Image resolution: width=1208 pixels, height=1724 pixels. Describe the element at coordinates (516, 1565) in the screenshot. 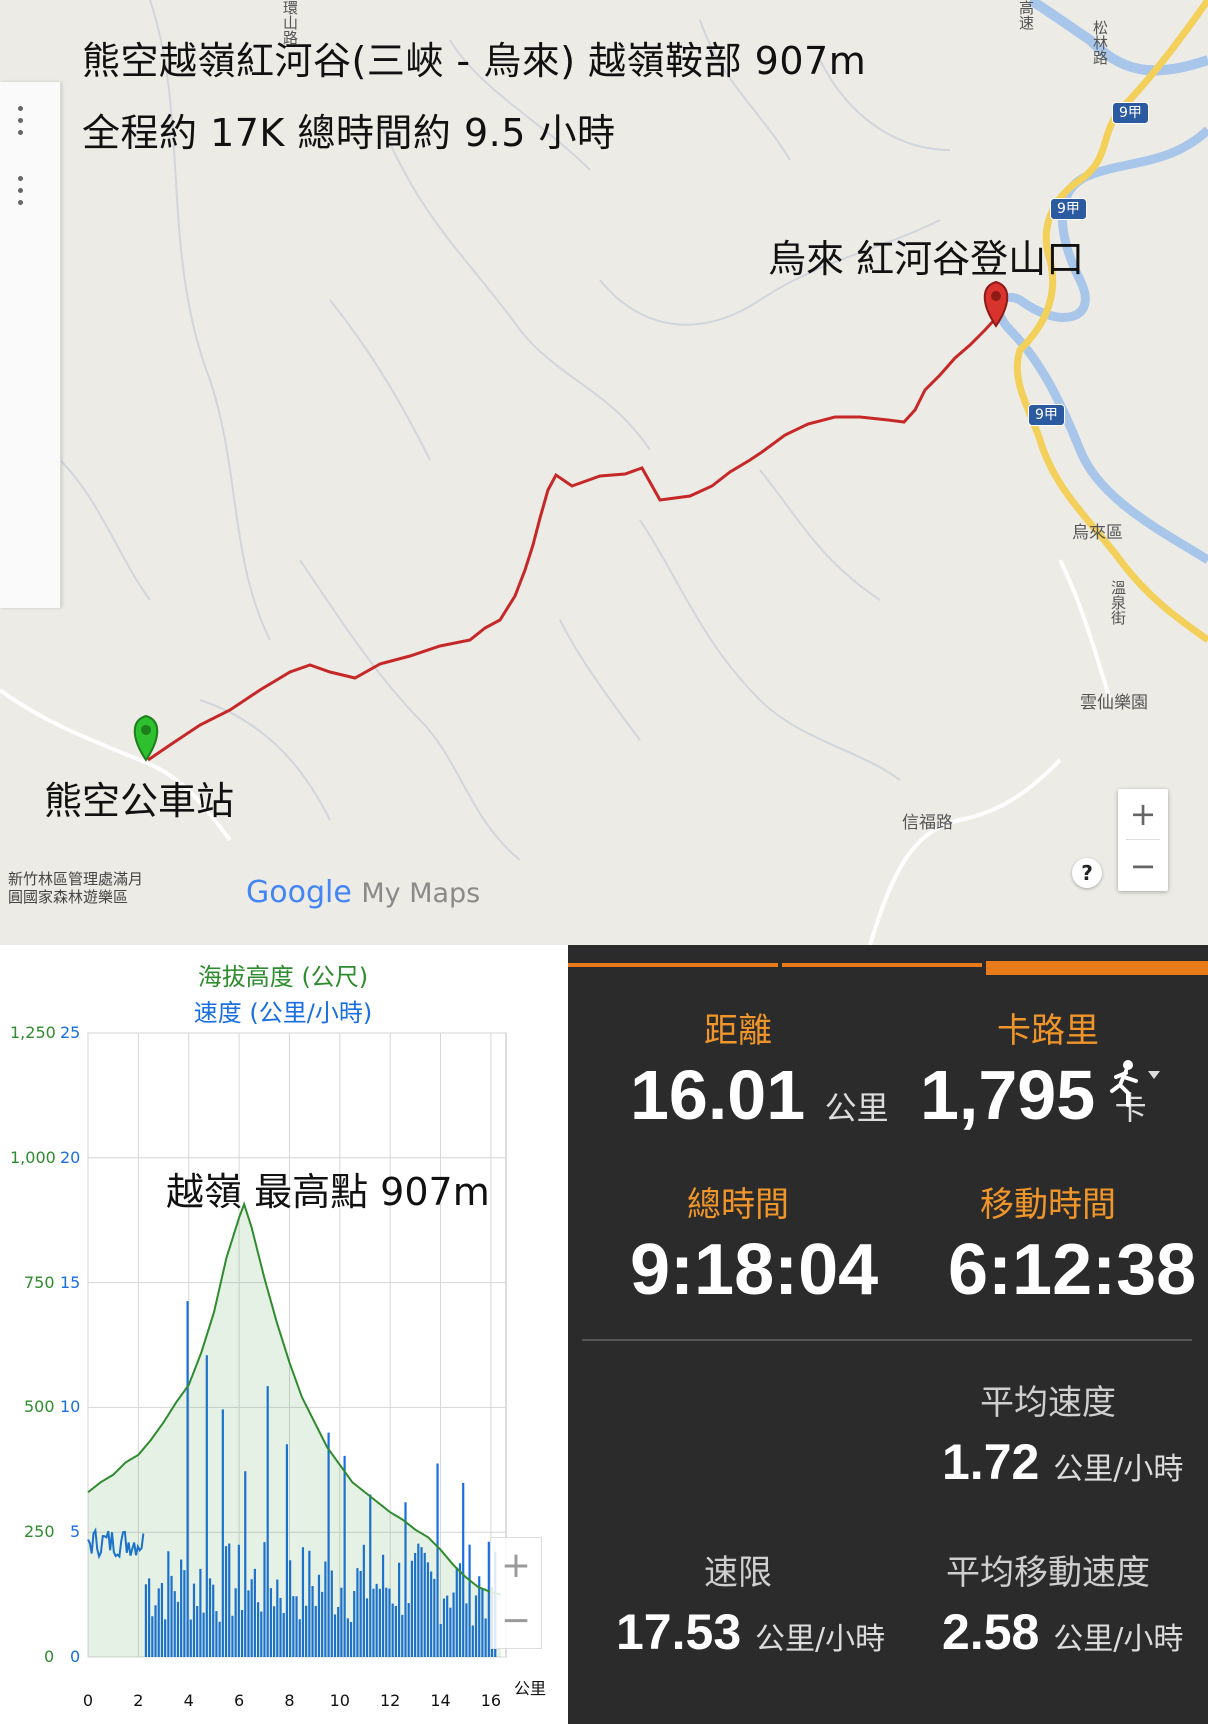

I see `chart-zoom-in-button: +` at that location.